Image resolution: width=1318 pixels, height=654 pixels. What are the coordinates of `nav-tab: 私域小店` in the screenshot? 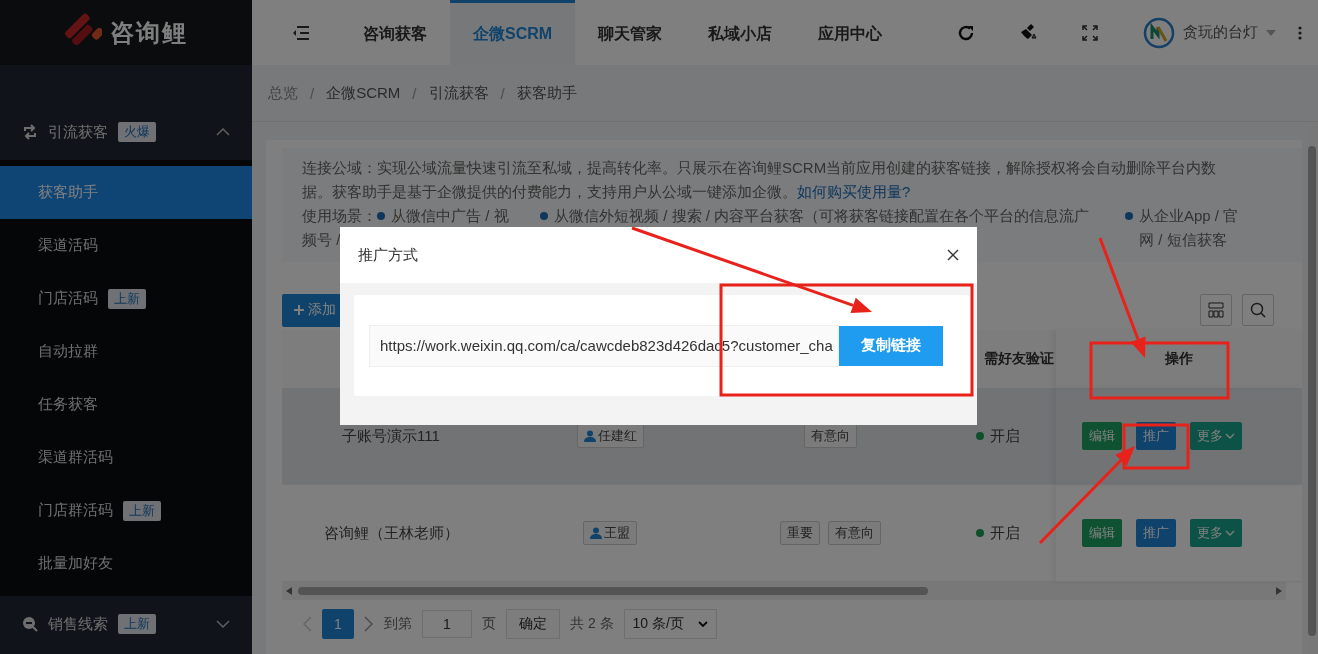 It's located at (740, 32).